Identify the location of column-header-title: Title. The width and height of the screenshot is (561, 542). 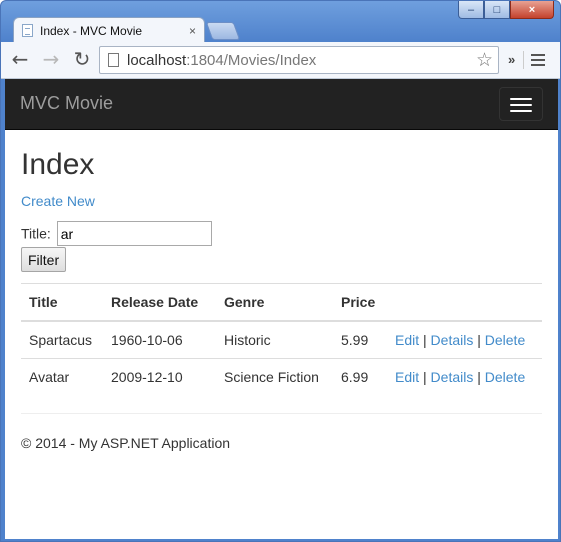
(62, 302).